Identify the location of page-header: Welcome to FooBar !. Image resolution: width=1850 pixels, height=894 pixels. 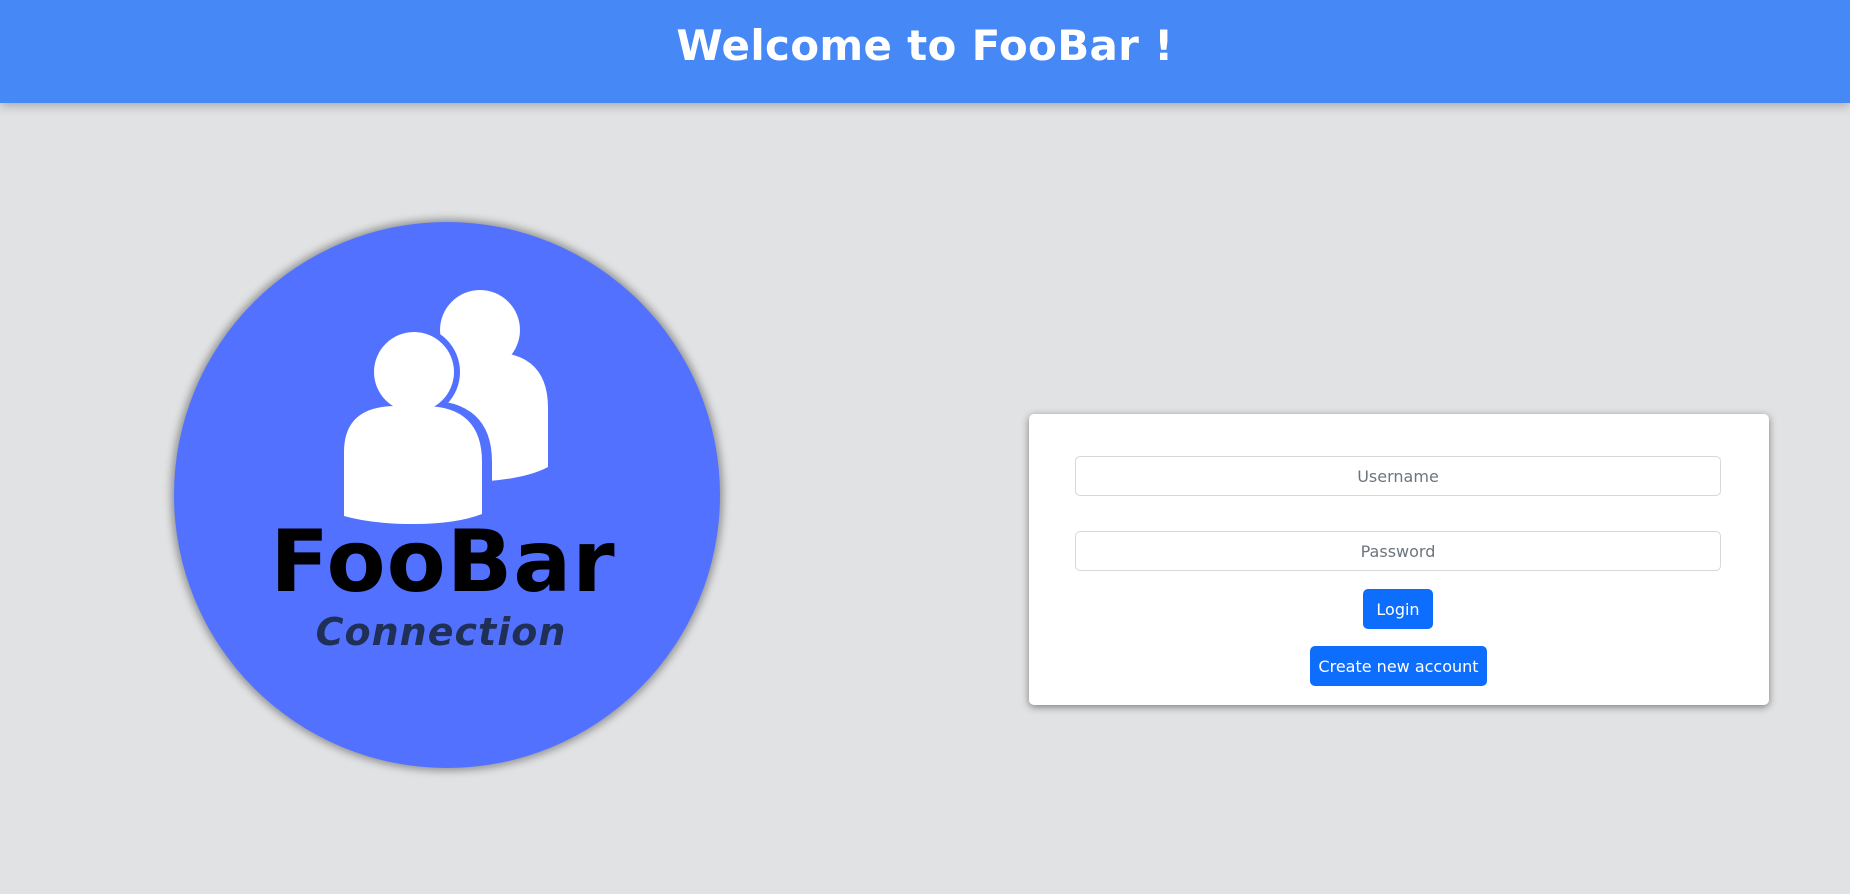
(925, 51).